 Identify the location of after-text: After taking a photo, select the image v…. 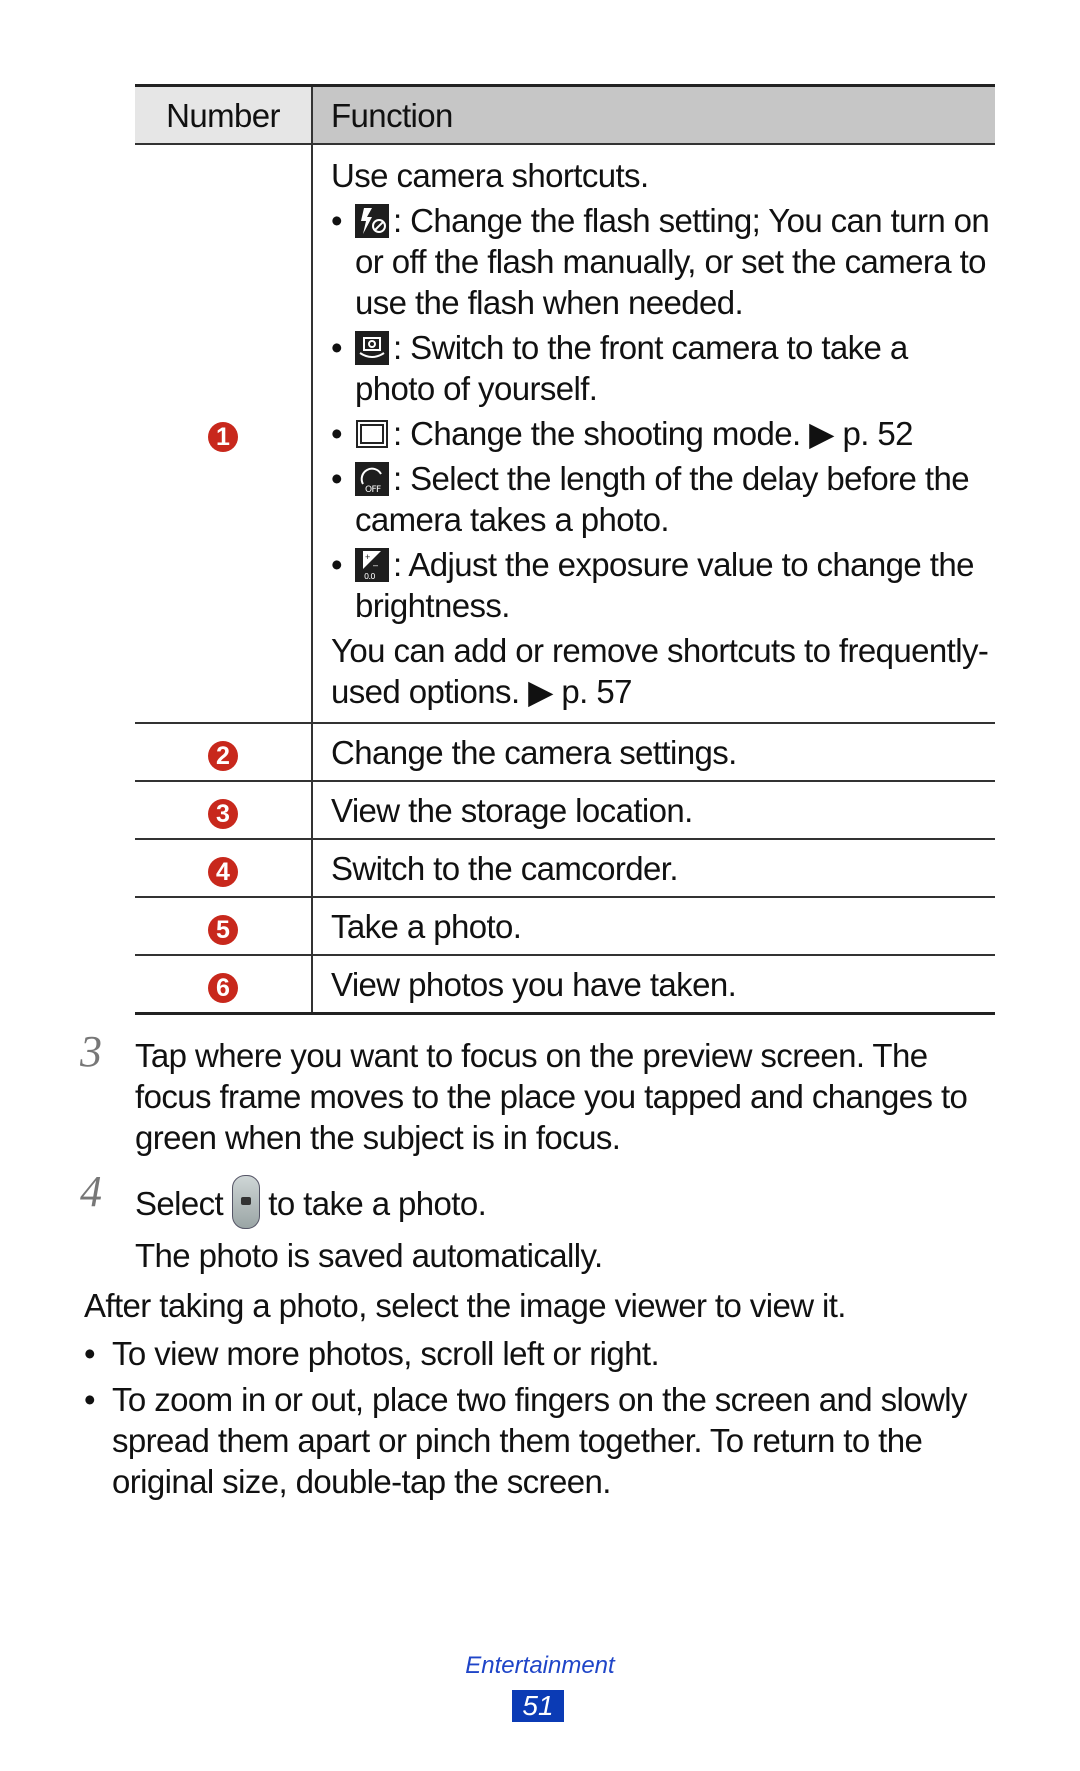
(465, 1305).